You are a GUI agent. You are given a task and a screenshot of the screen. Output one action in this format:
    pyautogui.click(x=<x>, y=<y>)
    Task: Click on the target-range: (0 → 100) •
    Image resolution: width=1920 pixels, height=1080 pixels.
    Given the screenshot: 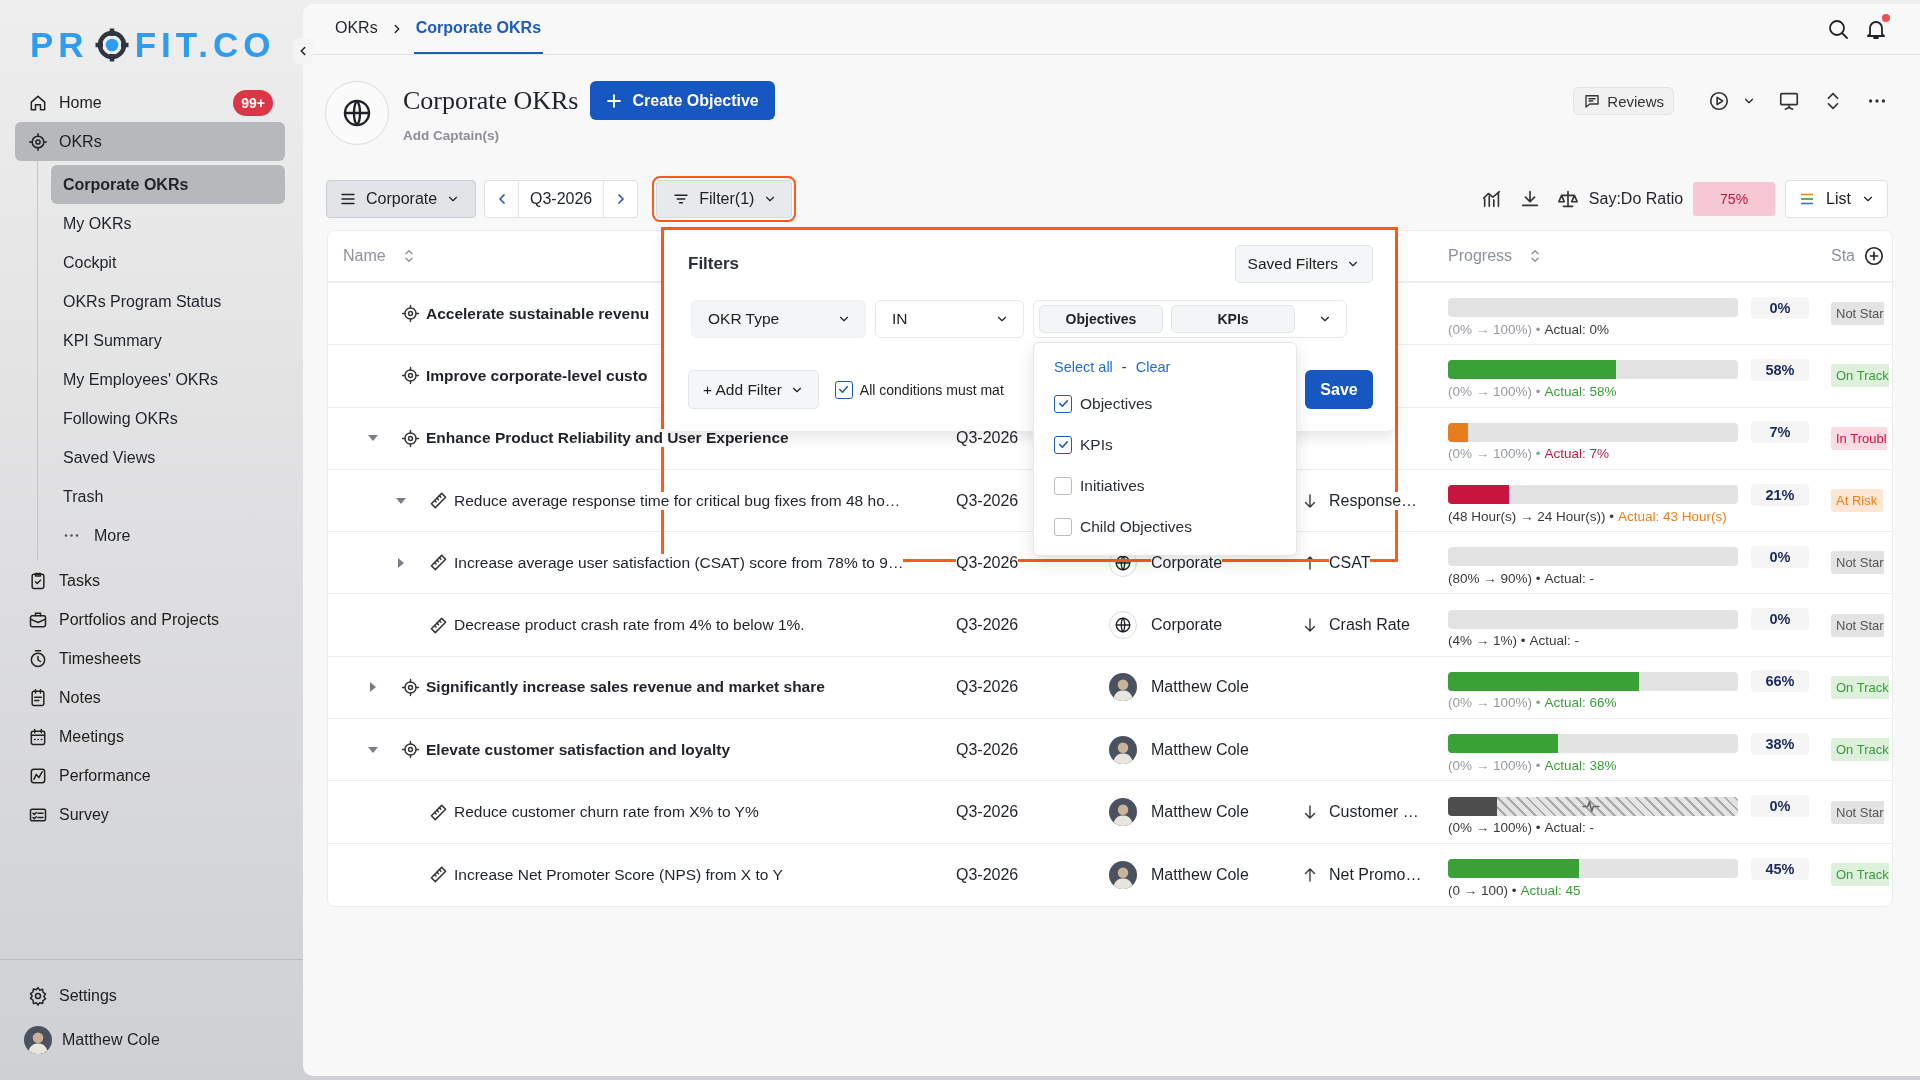 What is the action you would take?
    pyautogui.click(x=1482, y=890)
    